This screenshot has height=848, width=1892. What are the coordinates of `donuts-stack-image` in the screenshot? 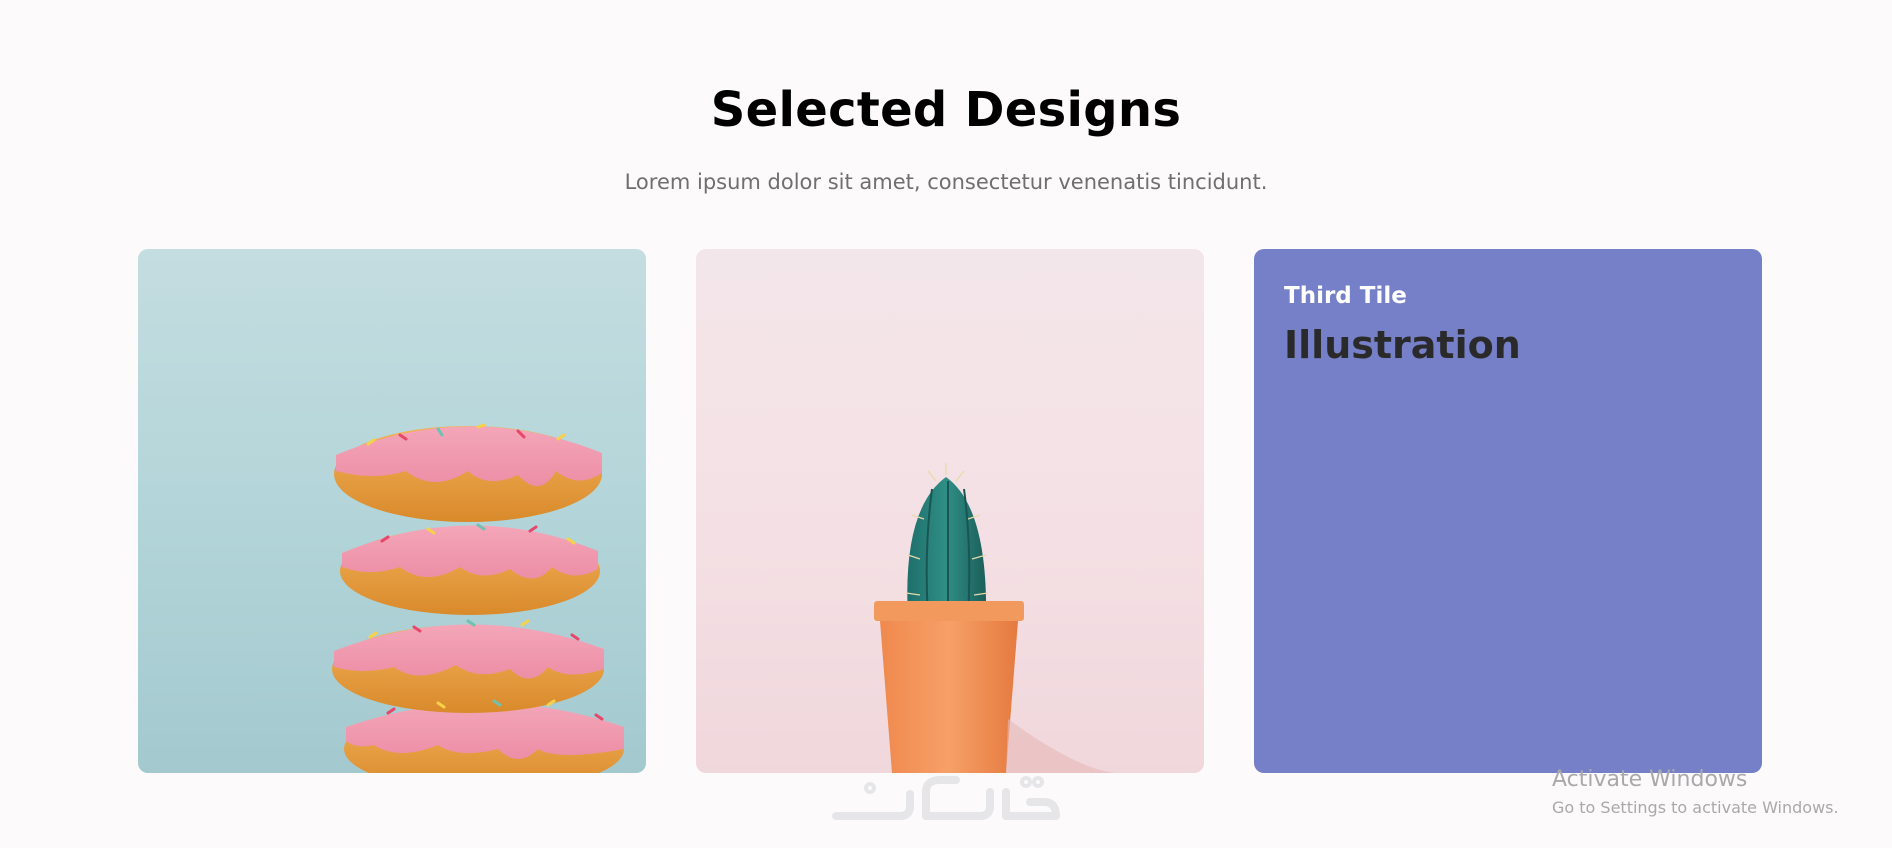 It's located at (478, 598).